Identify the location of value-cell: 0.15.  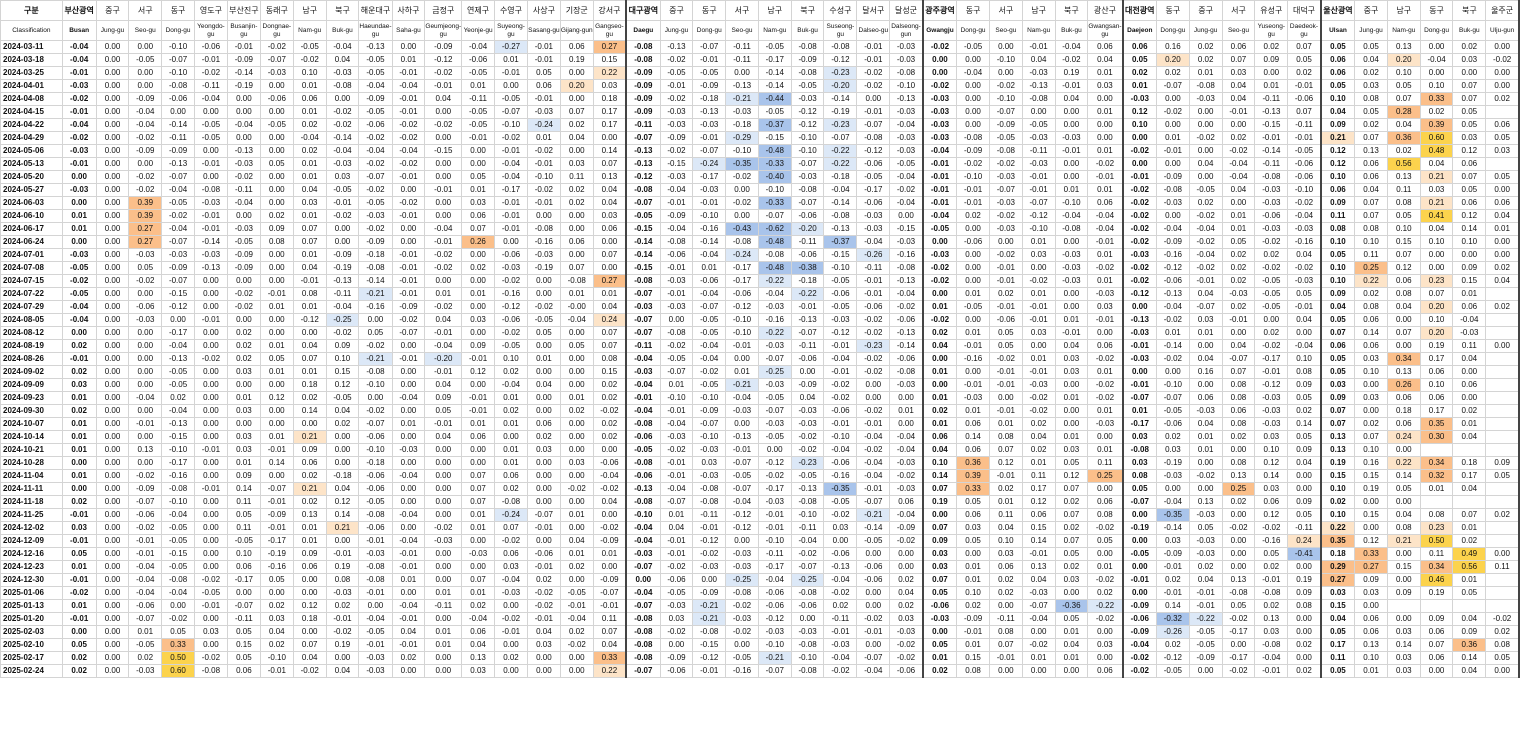
(1038, 528).